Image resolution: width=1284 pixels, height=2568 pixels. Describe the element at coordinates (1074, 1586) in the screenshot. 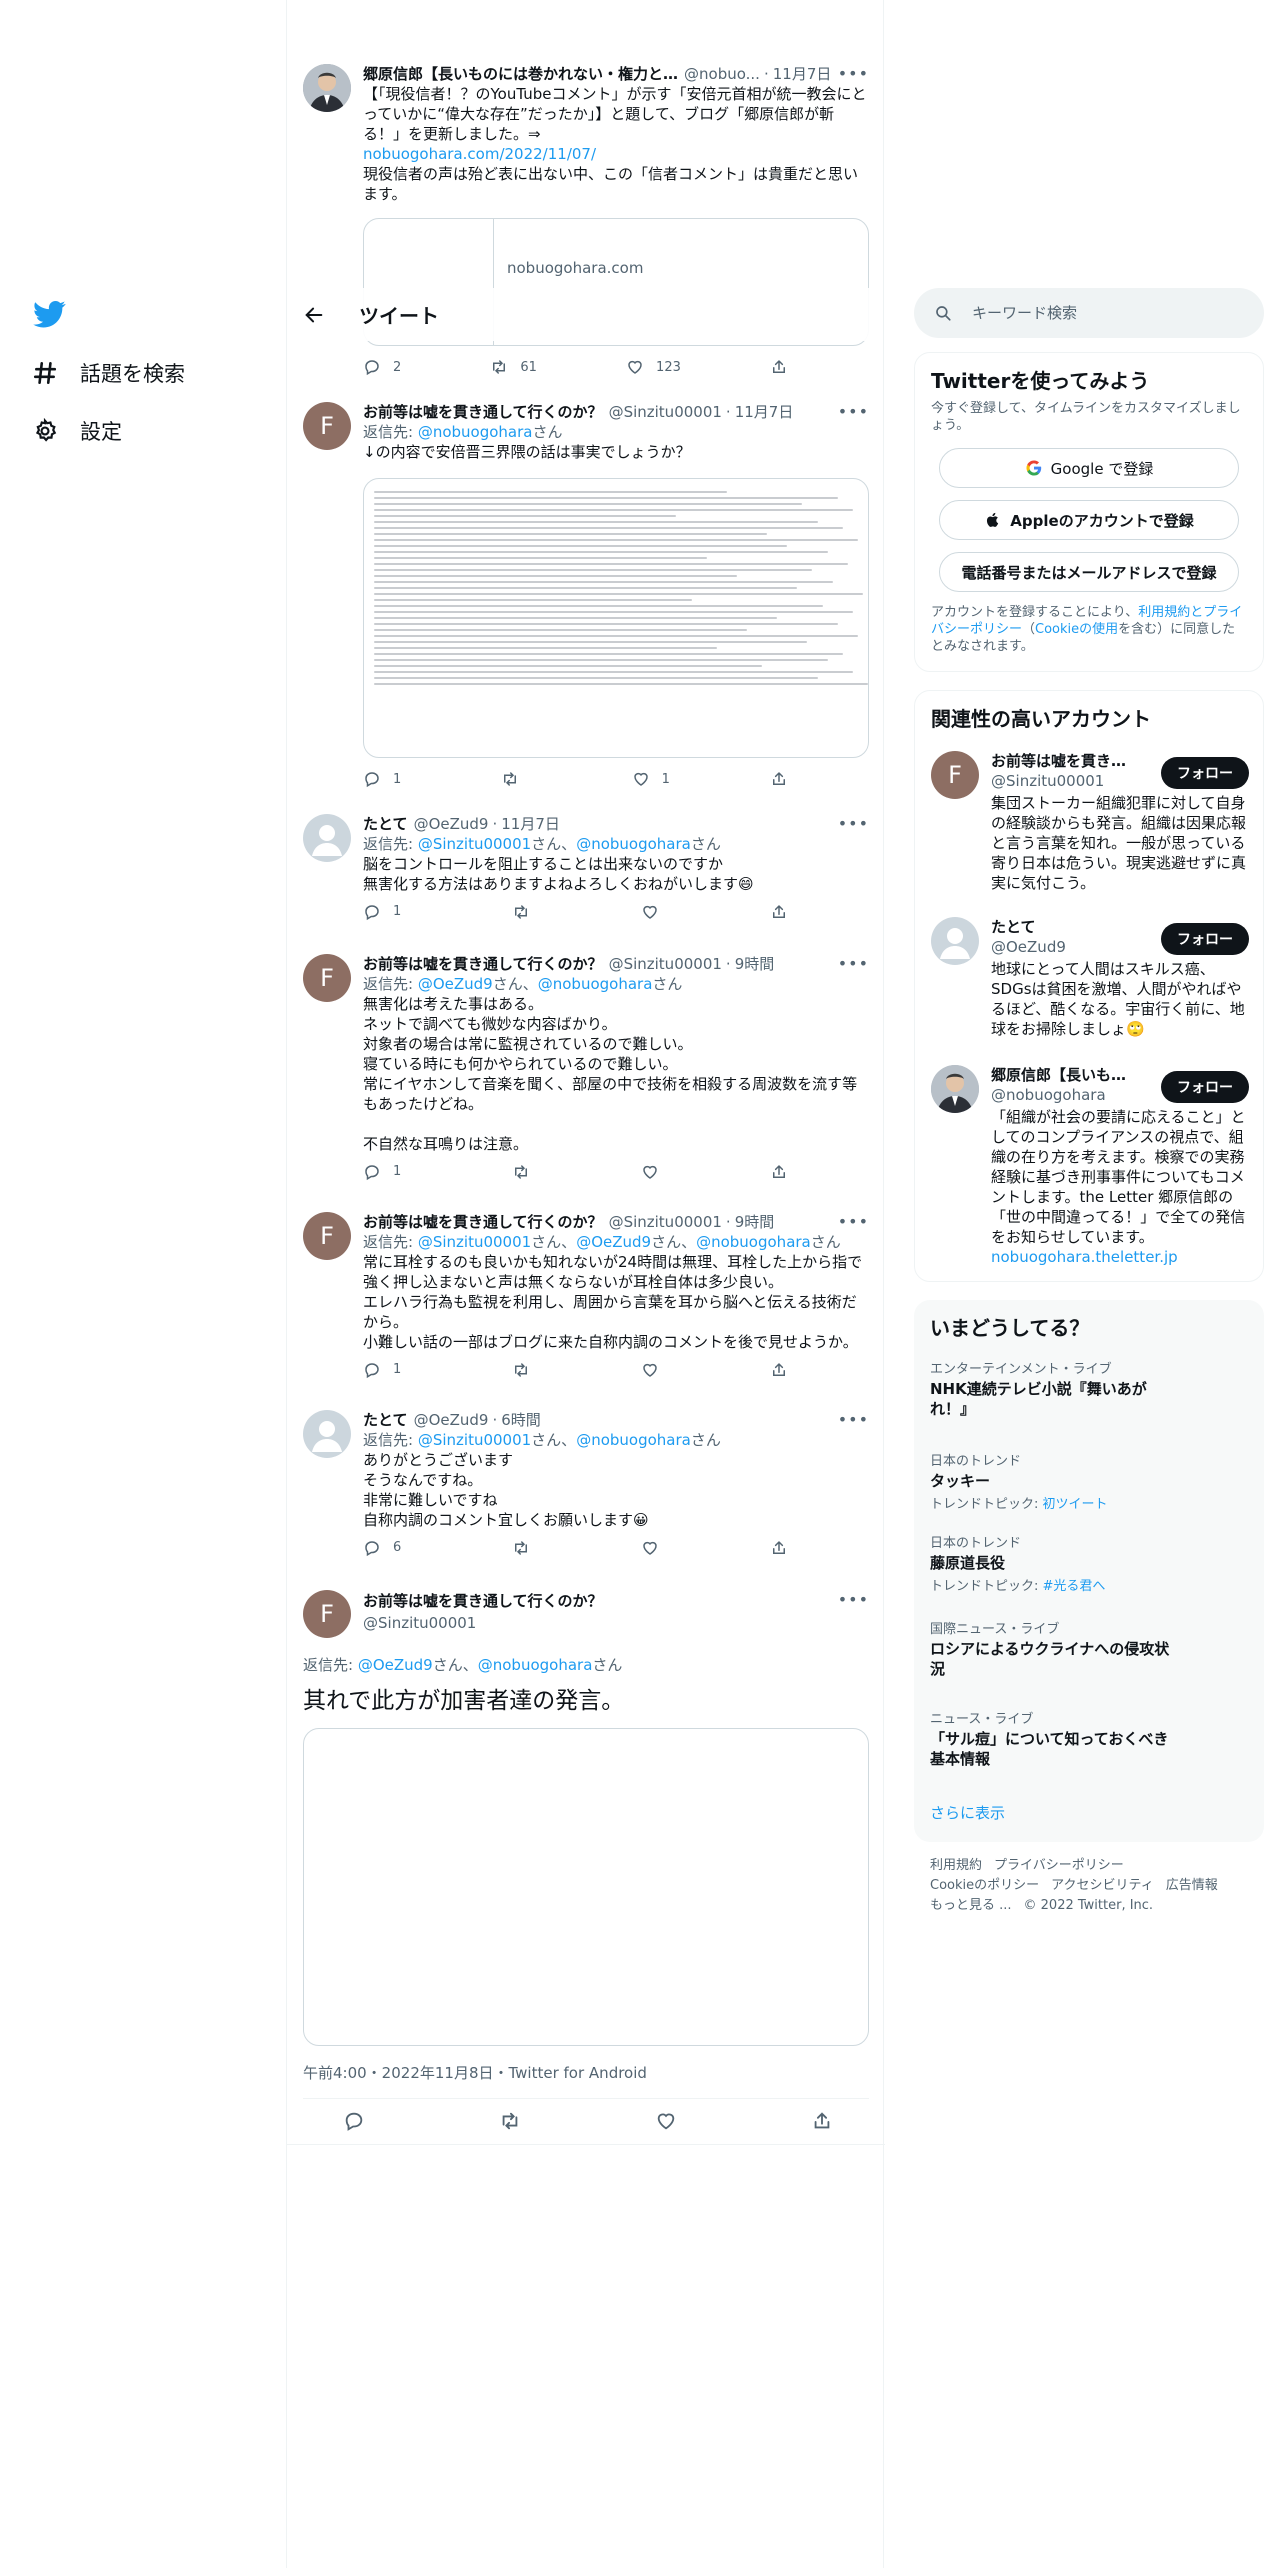

I see `trend-subtopic-link: #光る君へ` at that location.